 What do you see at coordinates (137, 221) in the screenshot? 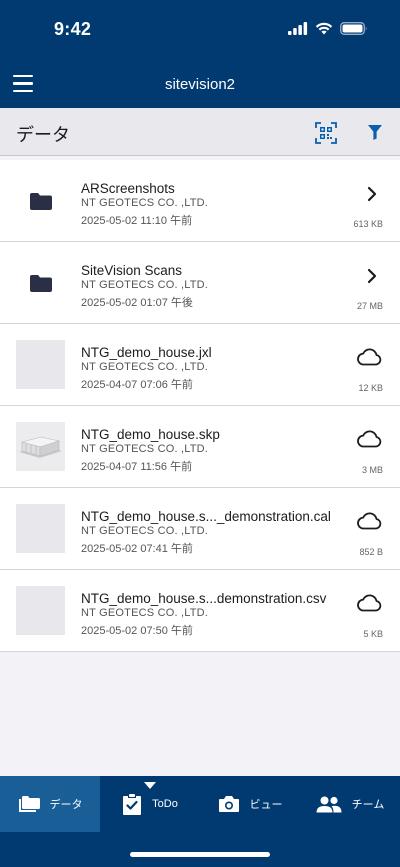
I see `file-date: 2025-05-02 11:10 午前` at bounding box center [137, 221].